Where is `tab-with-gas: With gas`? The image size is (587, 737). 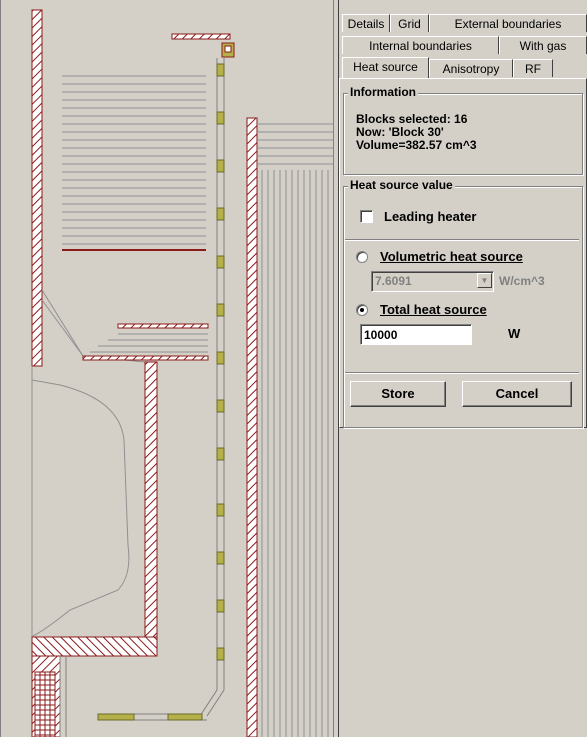 tab-with-gas: With gas is located at coordinates (543, 45).